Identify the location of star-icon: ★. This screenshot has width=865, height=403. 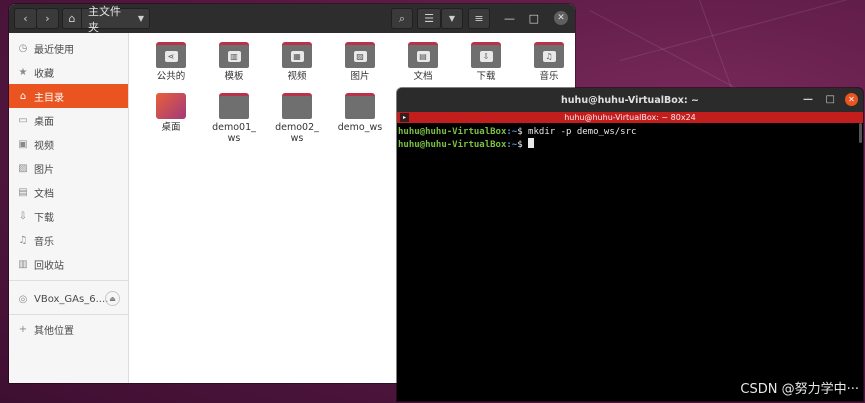
(23, 72).